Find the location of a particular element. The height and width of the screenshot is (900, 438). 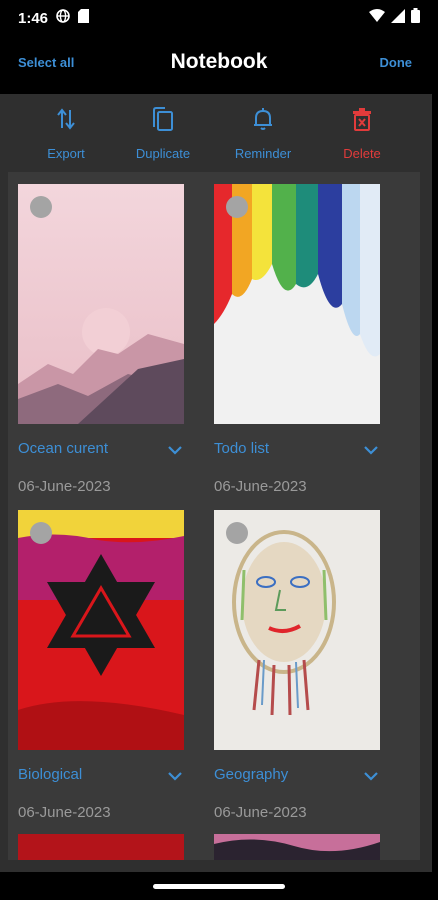

top-app-bar: Select all Notebook Done is located at coordinates (219, 65).